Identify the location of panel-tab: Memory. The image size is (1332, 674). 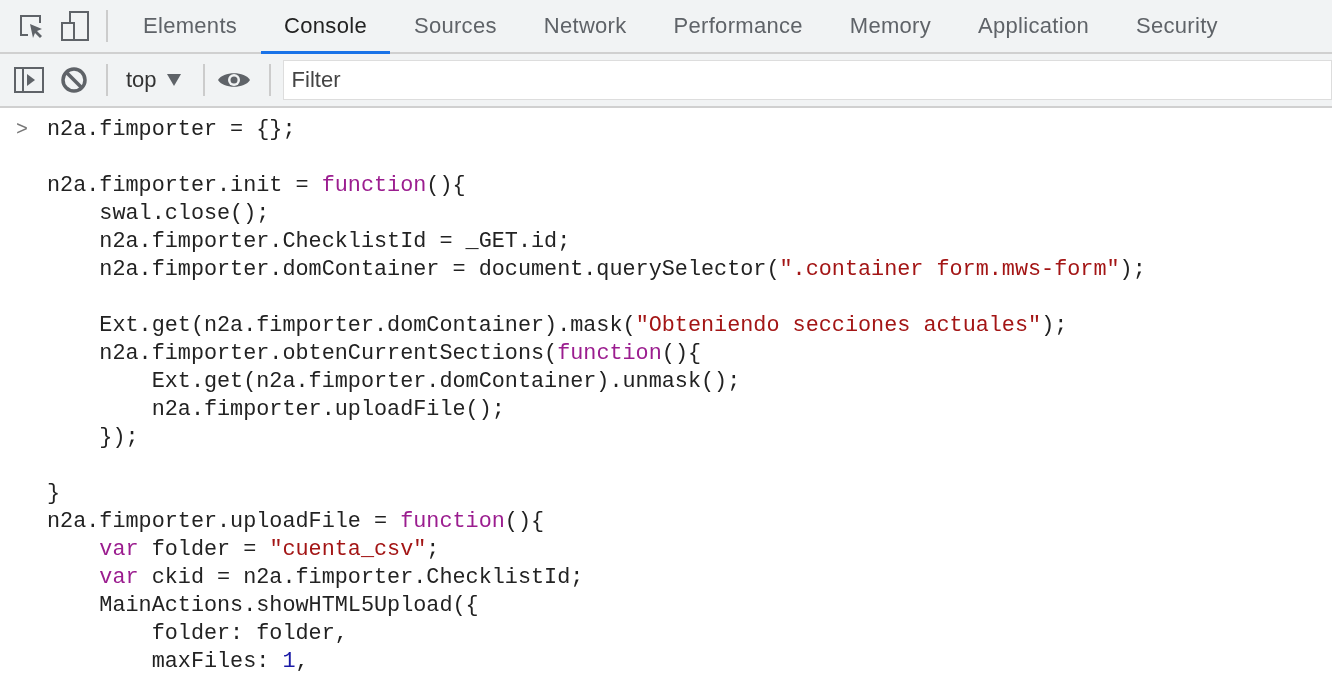
(890, 27).